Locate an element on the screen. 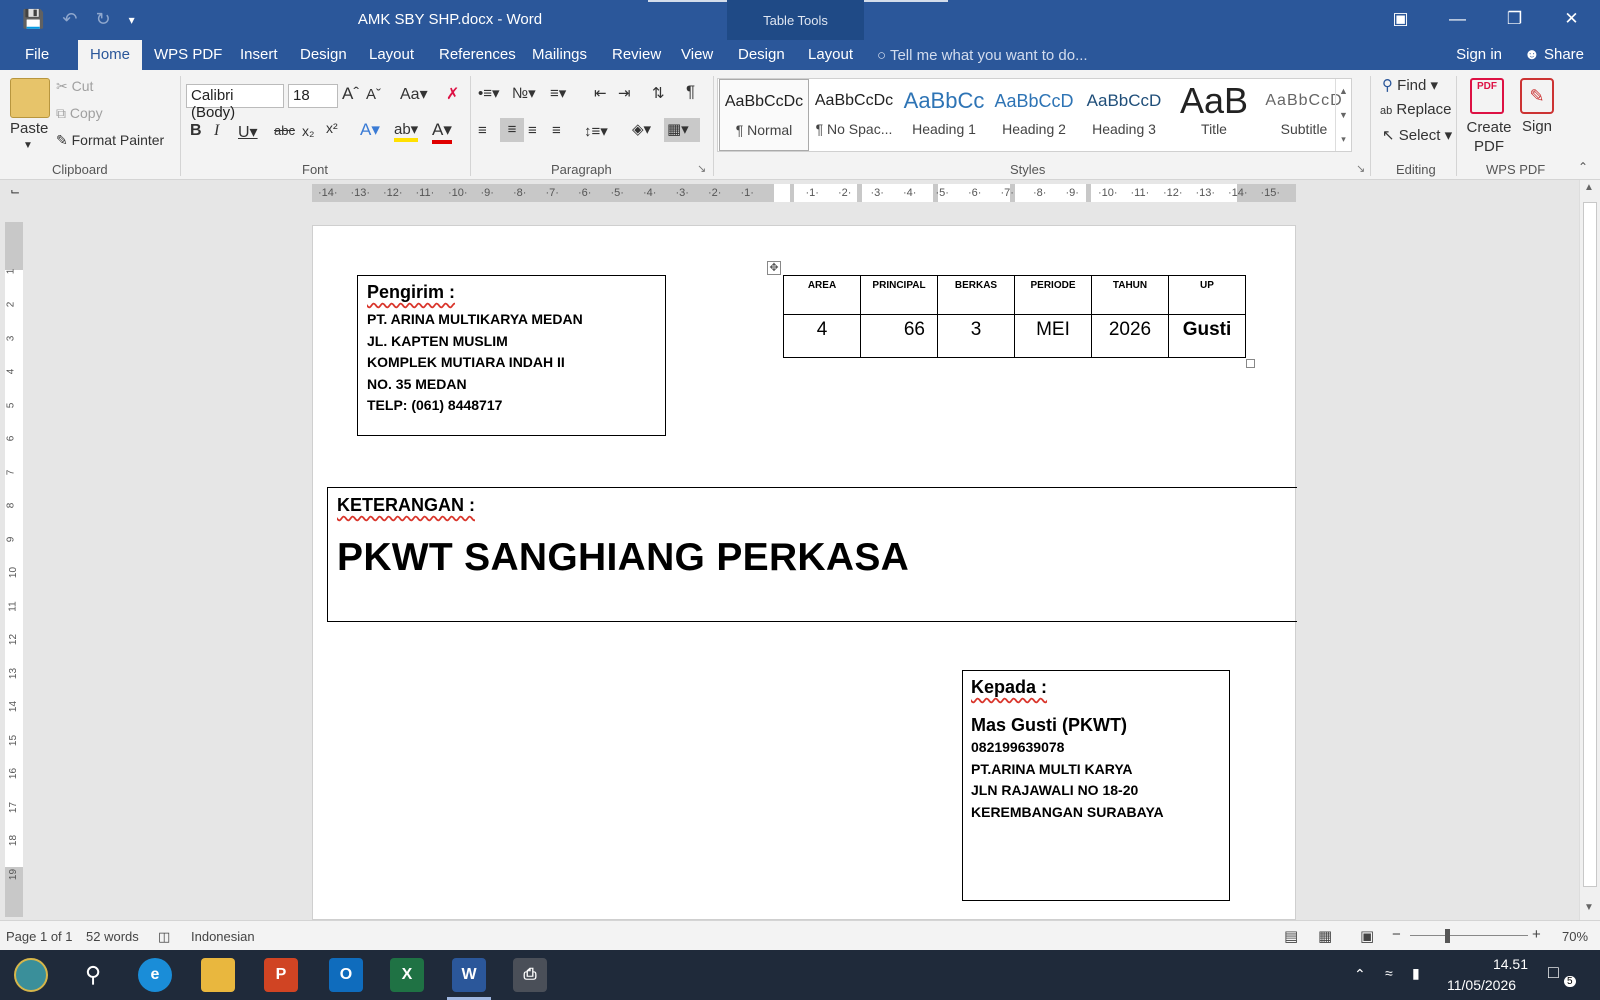  table-header-cell: UP is located at coordinates (1207, 295).